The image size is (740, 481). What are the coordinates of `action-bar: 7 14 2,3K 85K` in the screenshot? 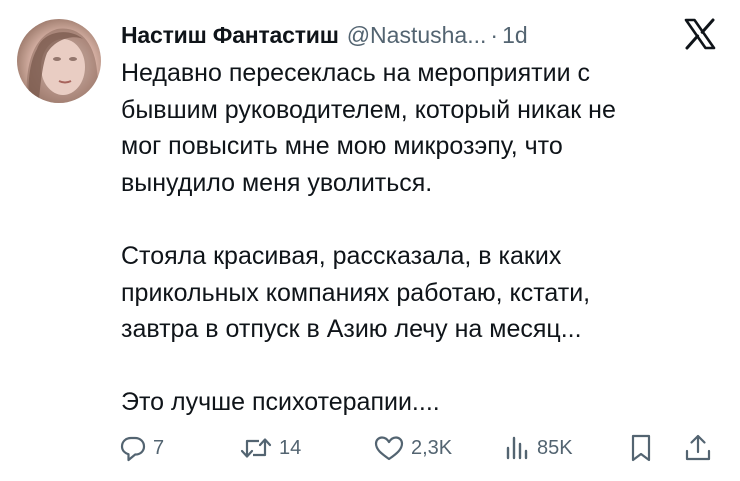 It's located at (424, 448).